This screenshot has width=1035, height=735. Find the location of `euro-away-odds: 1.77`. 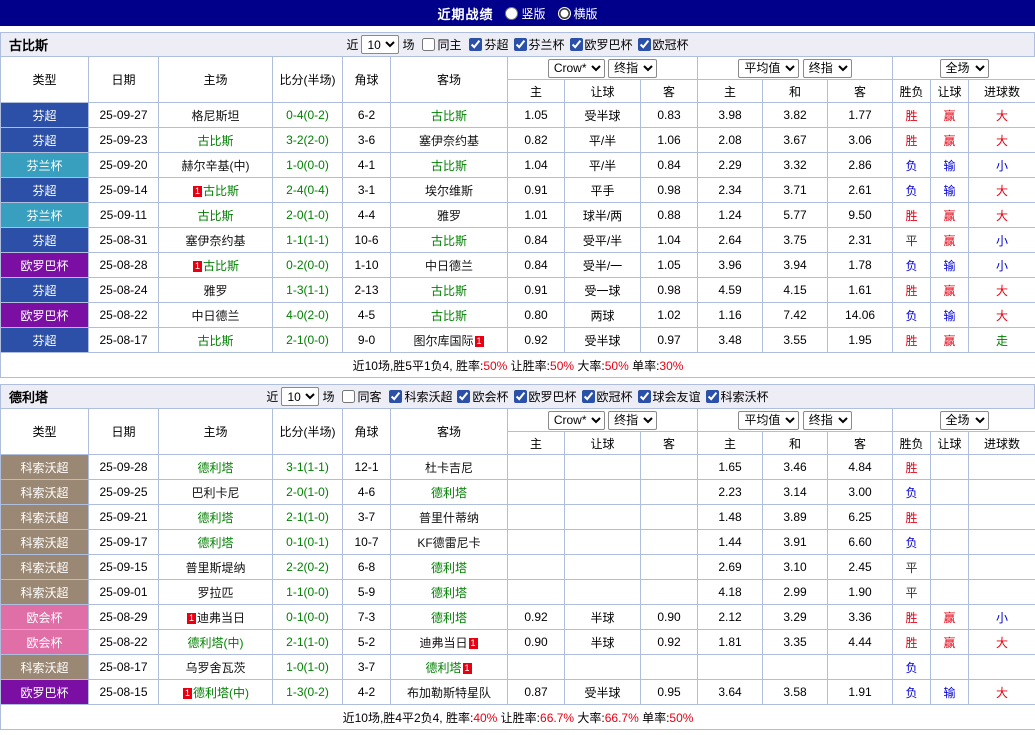

euro-away-odds: 1.77 is located at coordinates (860, 115).